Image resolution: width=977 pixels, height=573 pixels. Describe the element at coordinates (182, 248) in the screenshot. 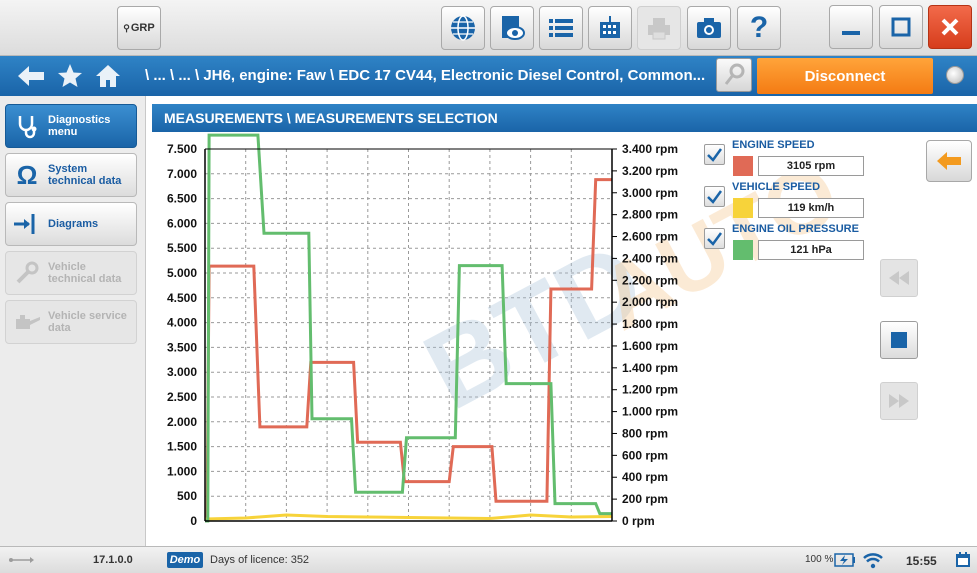

I see `left-axis-tick-label: 5.500` at that location.